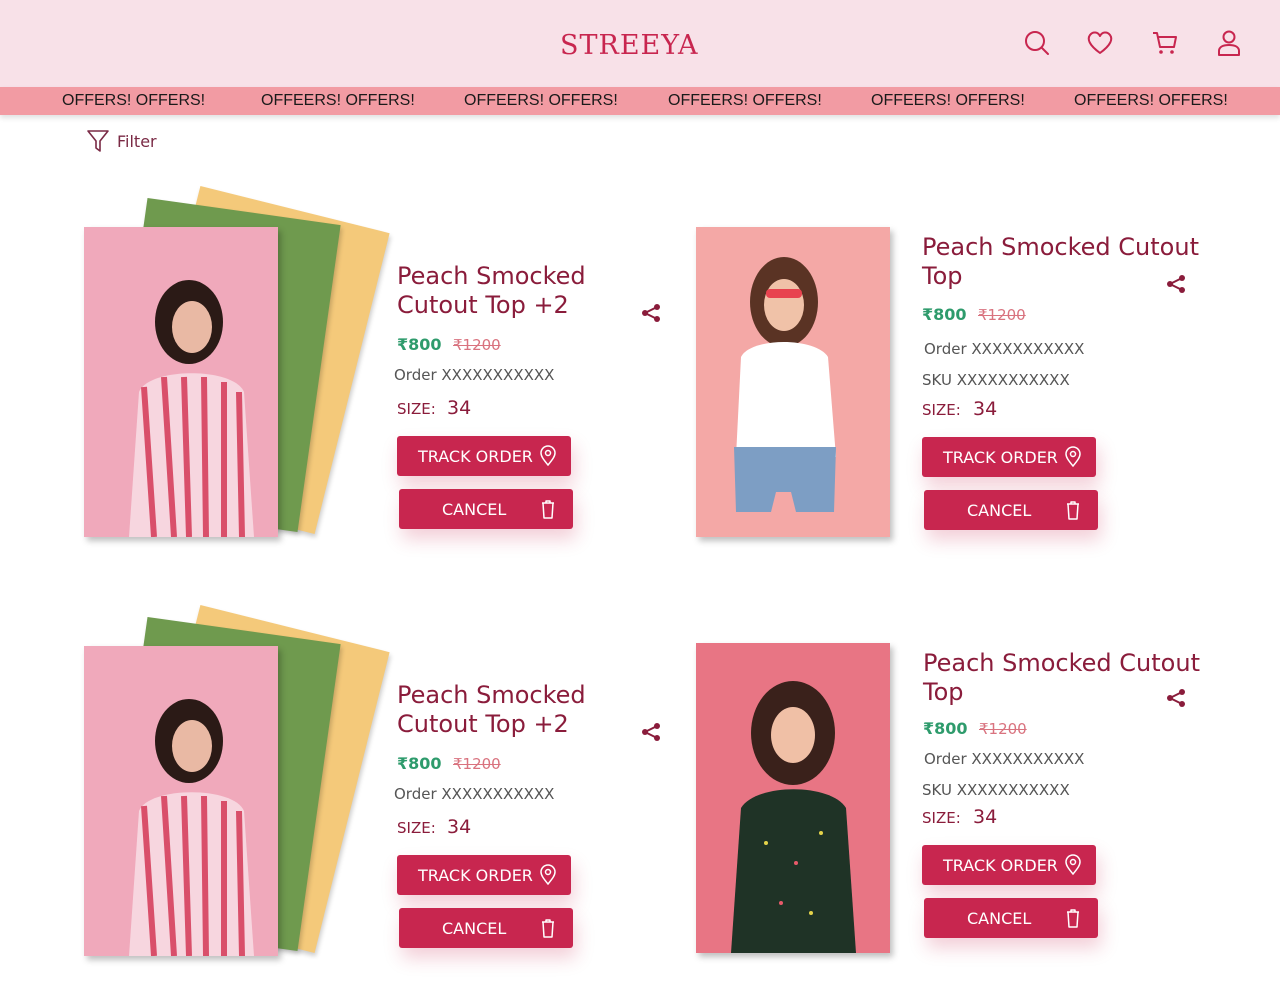 This screenshot has width=1280, height=995. Describe the element at coordinates (98, 141) in the screenshot. I see `filter-icon` at that location.